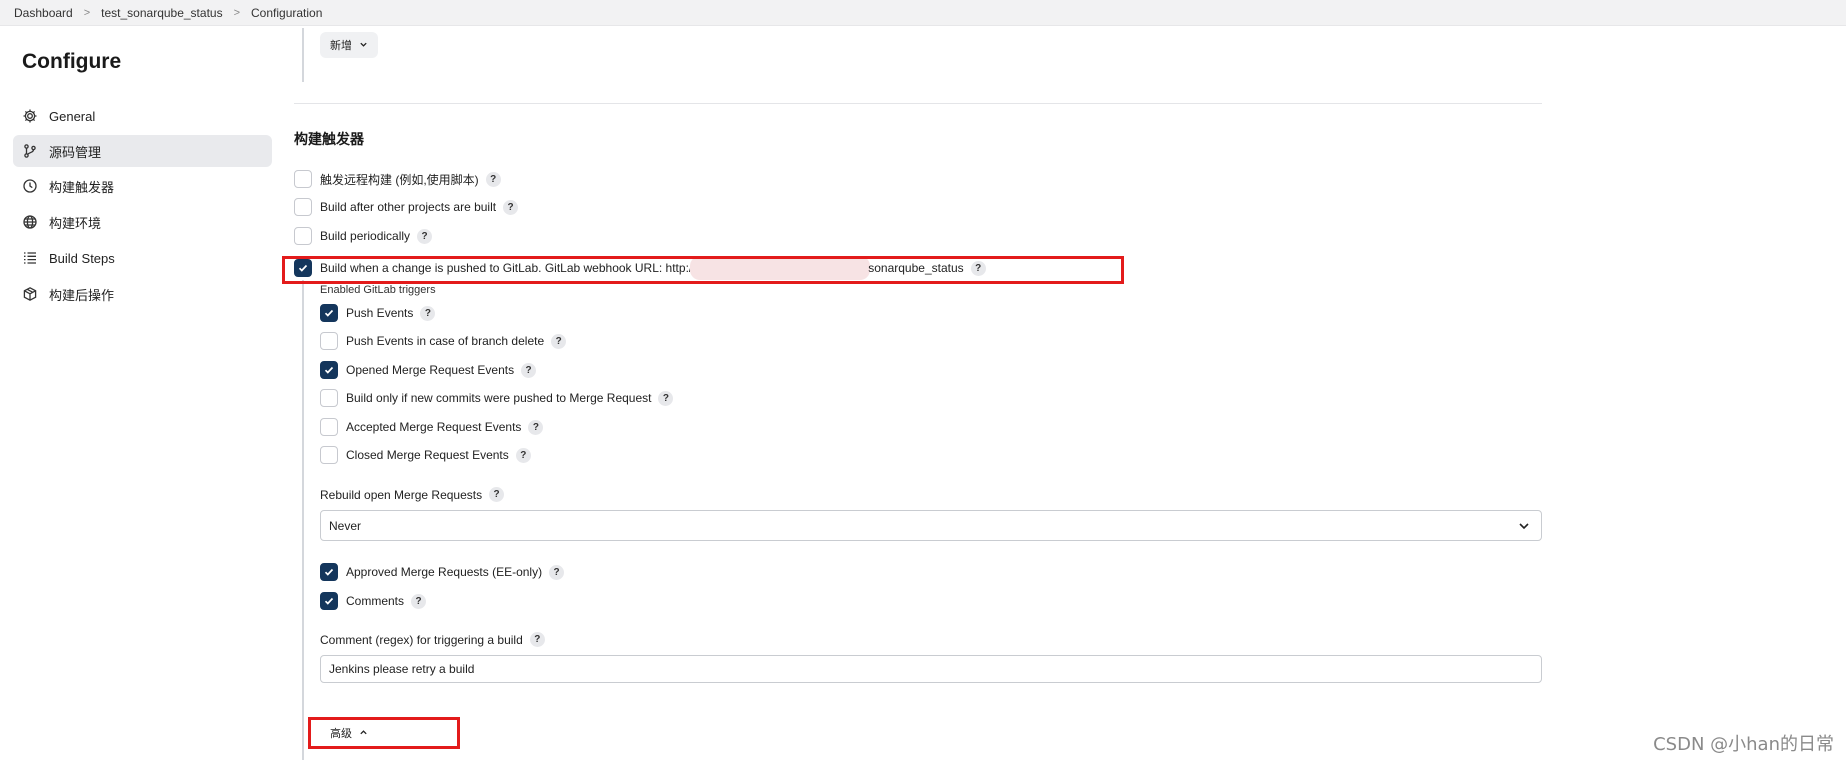 This screenshot has width=1846, height=760. Describe the element at coordinates (142, 116) in the screenshot. I see `sidebar-item-general: General` at that location.